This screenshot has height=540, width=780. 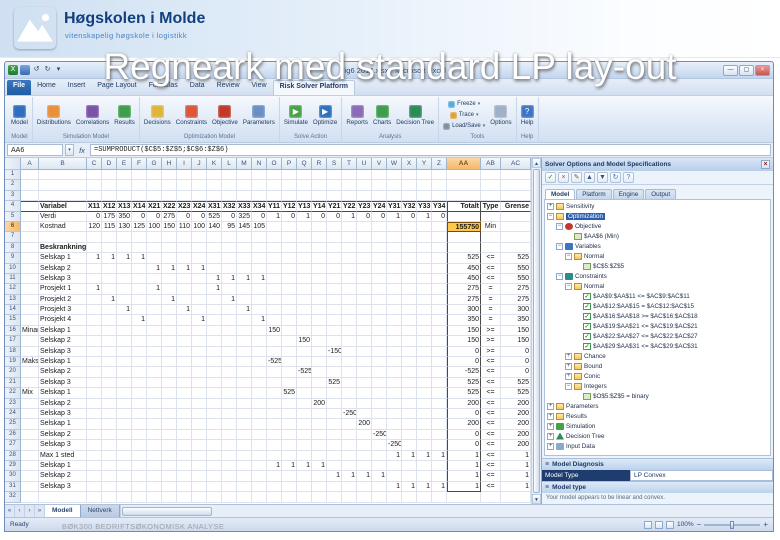 I want to click on cell-AB21: <=, so click(x=491, y=383).